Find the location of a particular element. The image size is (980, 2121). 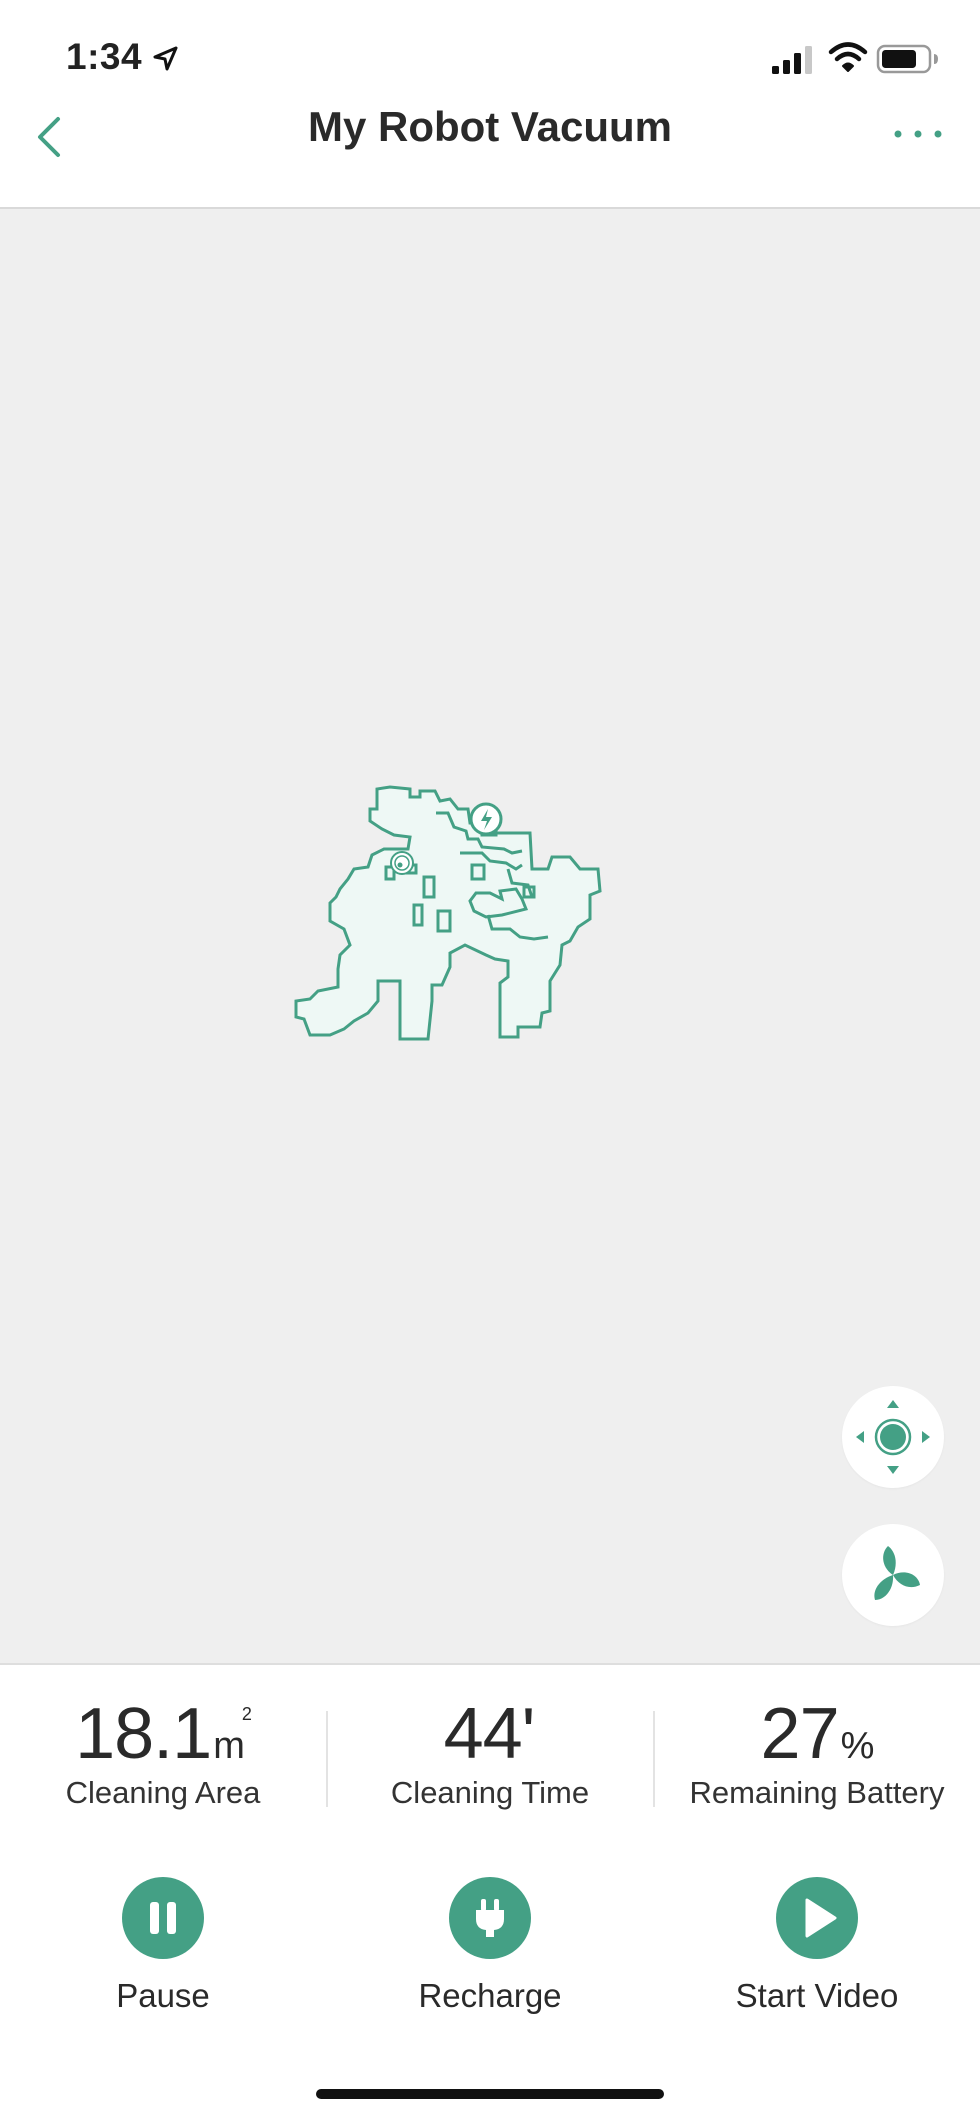

status-time: 1:34 is located at coordinates (104, 56).